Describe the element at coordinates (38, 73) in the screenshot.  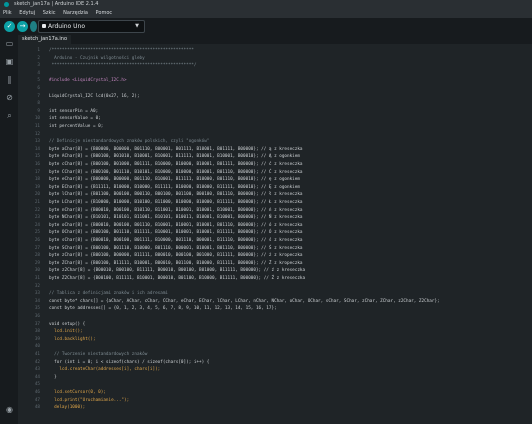
I see `line-number: 4` at that location.